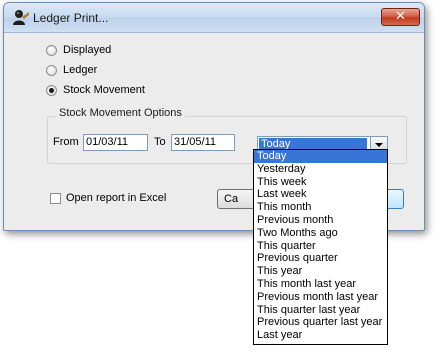 The width and height of the screenshot is (447, 361). I want to click on group-label: Stock Movement Options, so click(120, 113).